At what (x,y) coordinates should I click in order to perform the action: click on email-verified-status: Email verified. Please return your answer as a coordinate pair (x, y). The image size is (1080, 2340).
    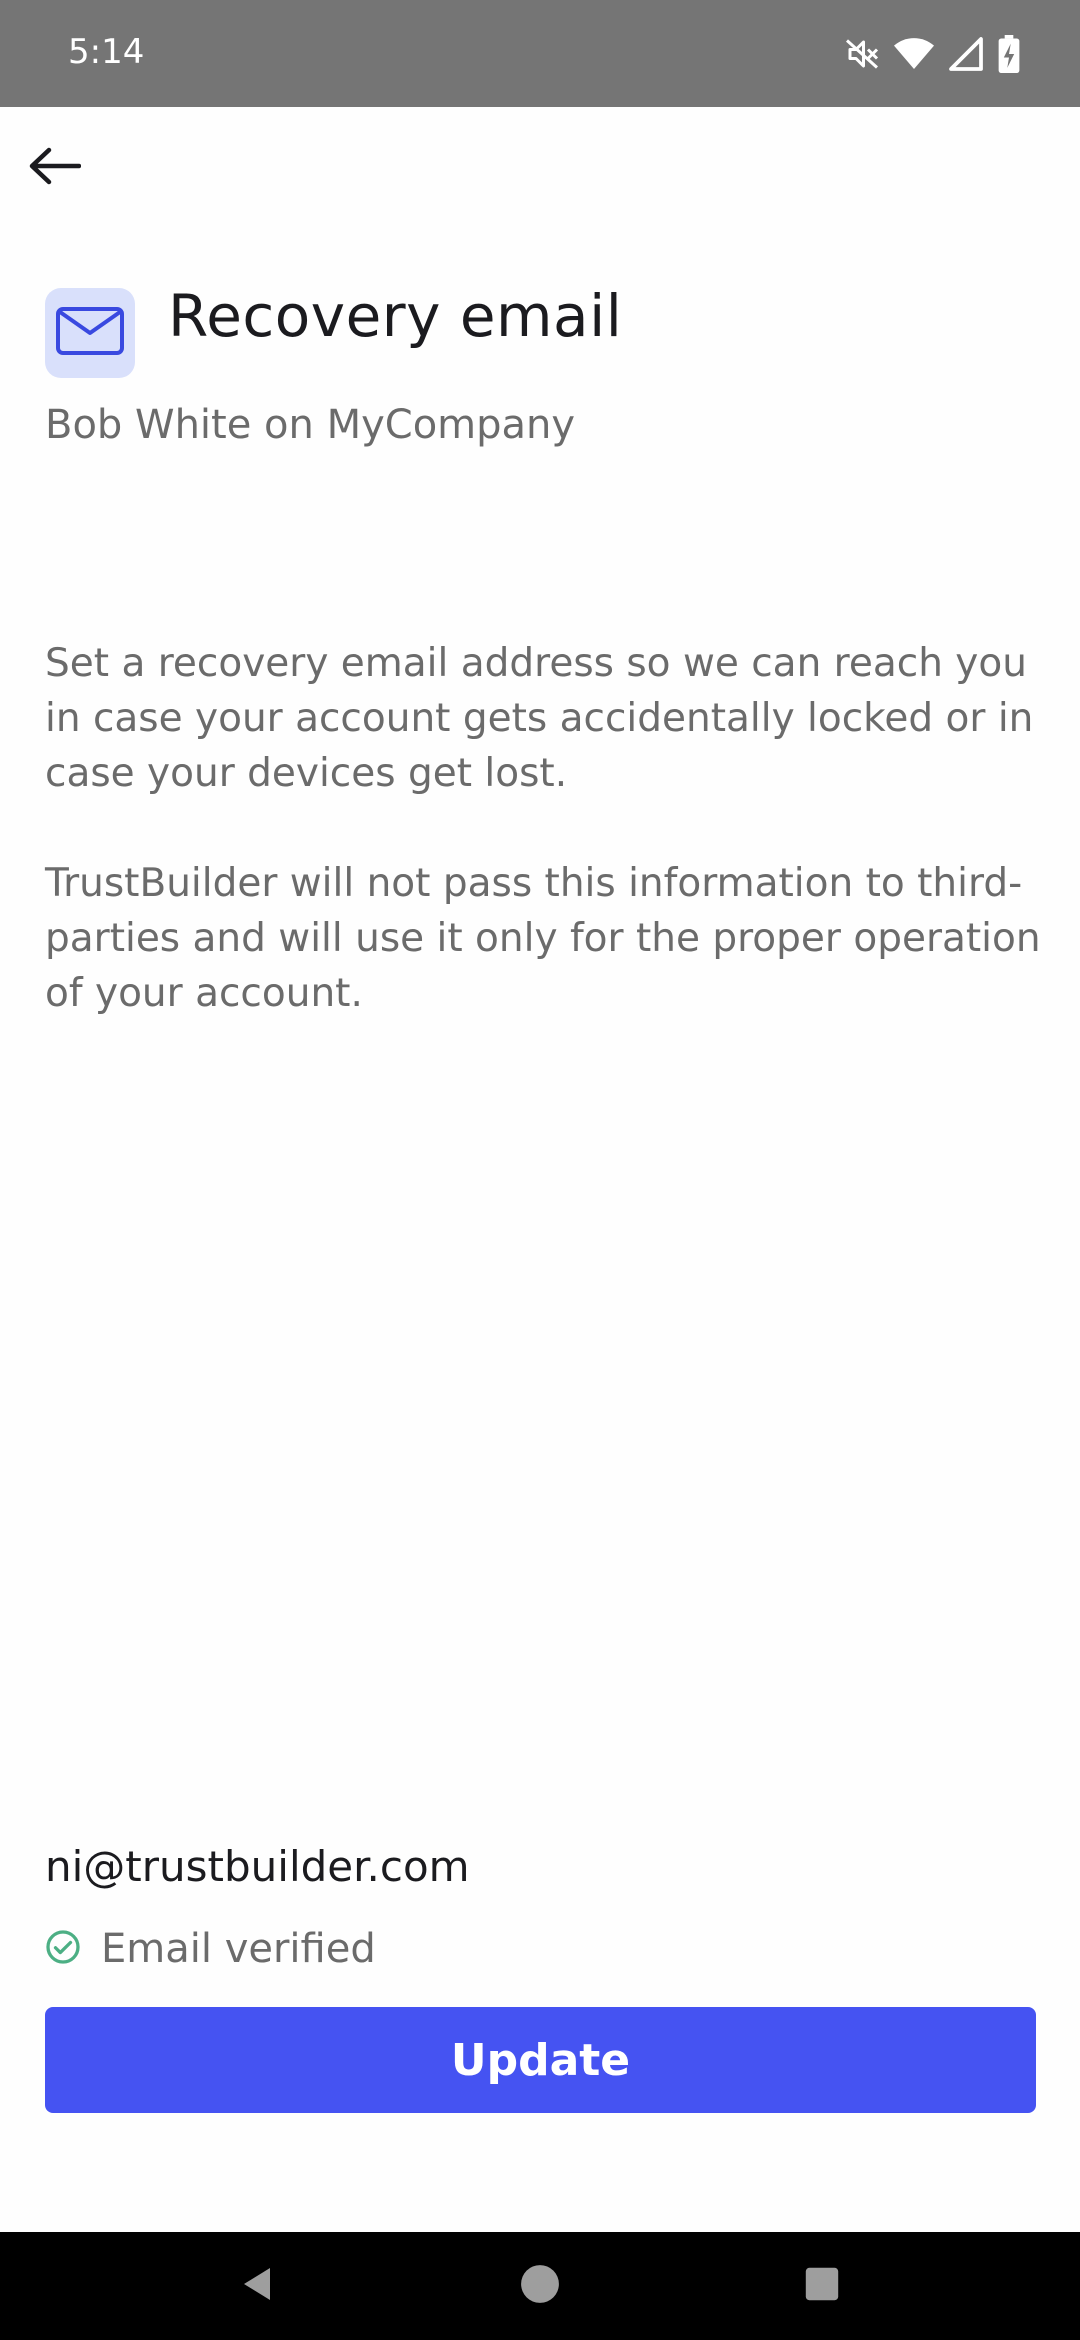
    Looking at the image, I should click on (210, 1949).